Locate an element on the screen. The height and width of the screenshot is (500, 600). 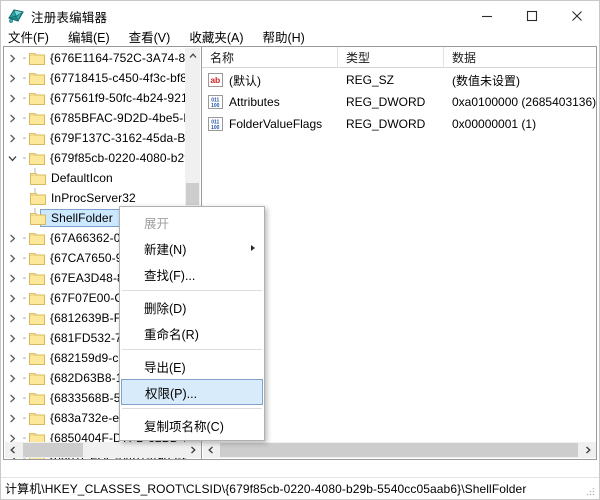
tree-node: InProcServer32 is located at coordinates (95, 198).